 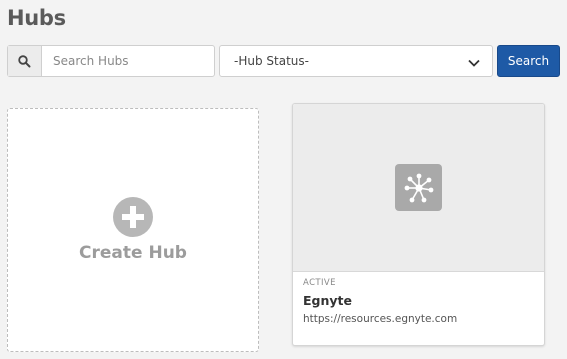 I want to click on search-group, so click(x=111, y=61).